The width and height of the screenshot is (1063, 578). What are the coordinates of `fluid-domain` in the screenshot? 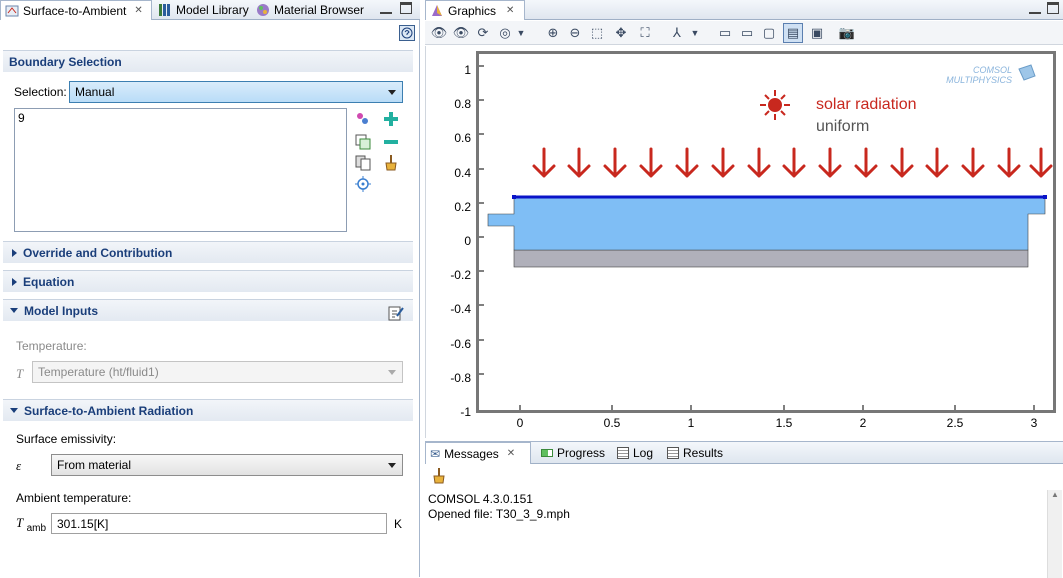 It's located at (766, 223).